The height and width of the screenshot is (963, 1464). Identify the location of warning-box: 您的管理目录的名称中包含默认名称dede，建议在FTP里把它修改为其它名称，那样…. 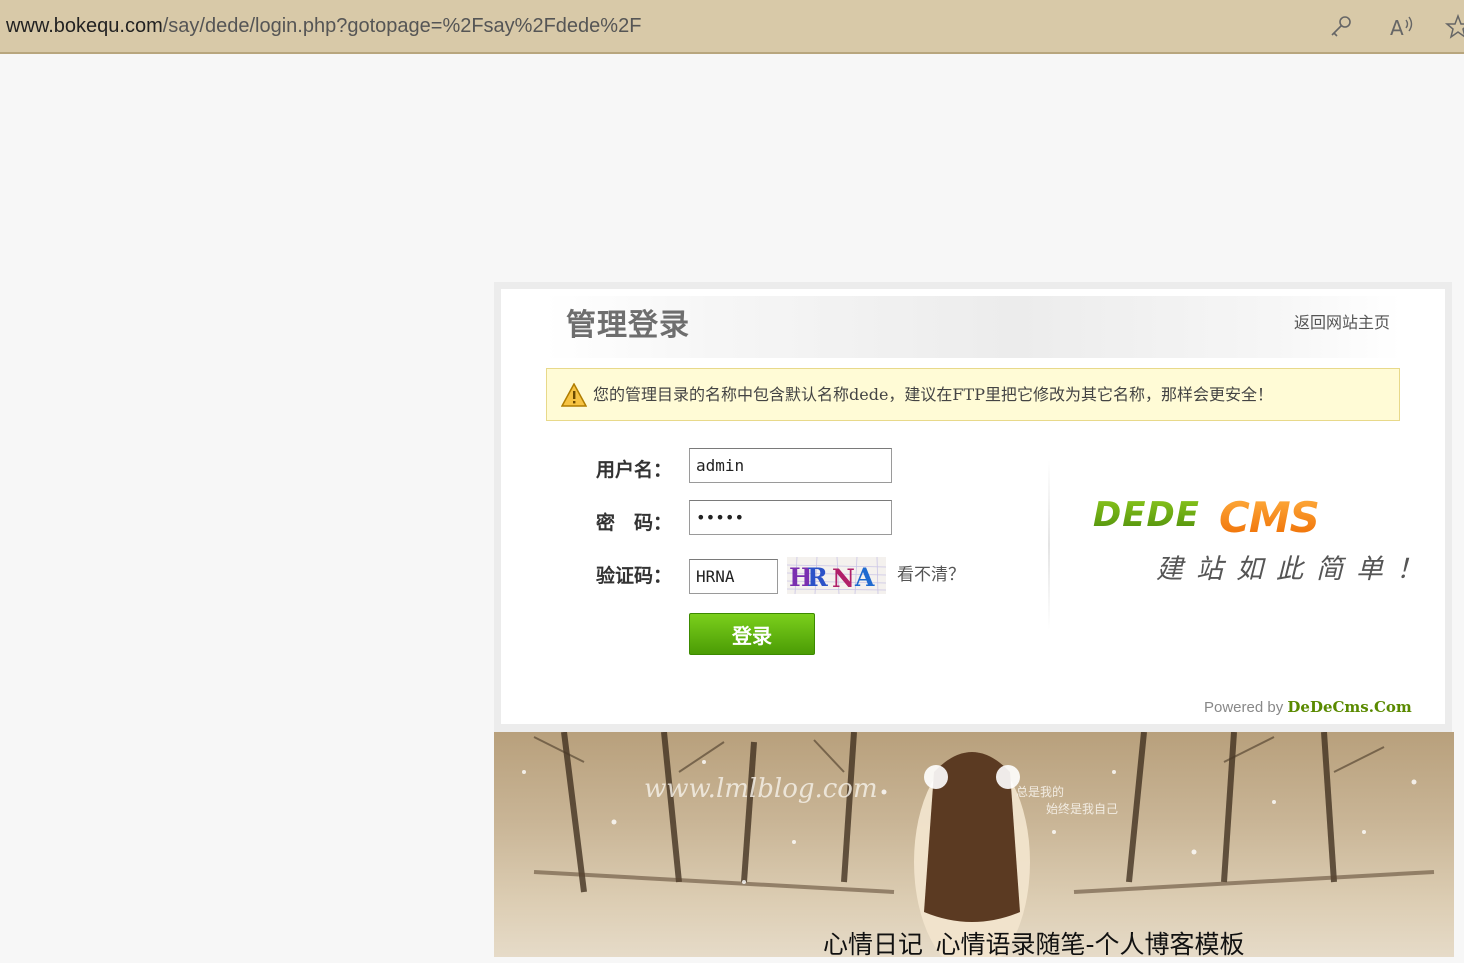
(973, 394).